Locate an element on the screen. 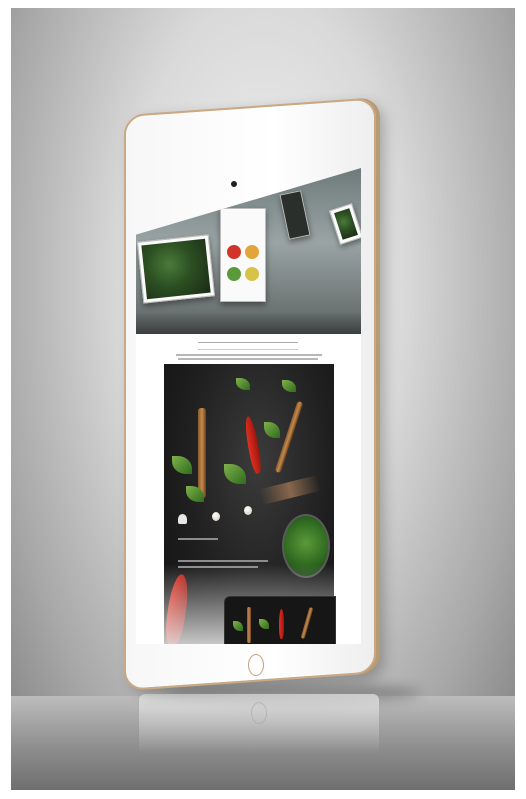  poster-script-word is located at coordinates (290, 490).